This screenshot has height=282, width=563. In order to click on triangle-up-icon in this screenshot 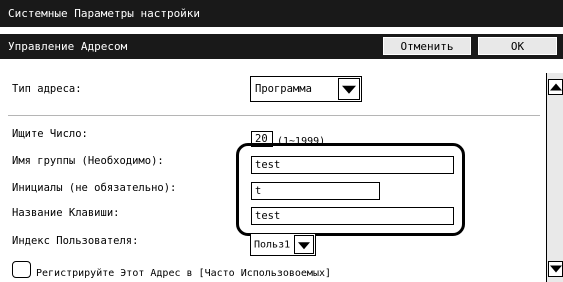, I will do `click(555, 87)`.